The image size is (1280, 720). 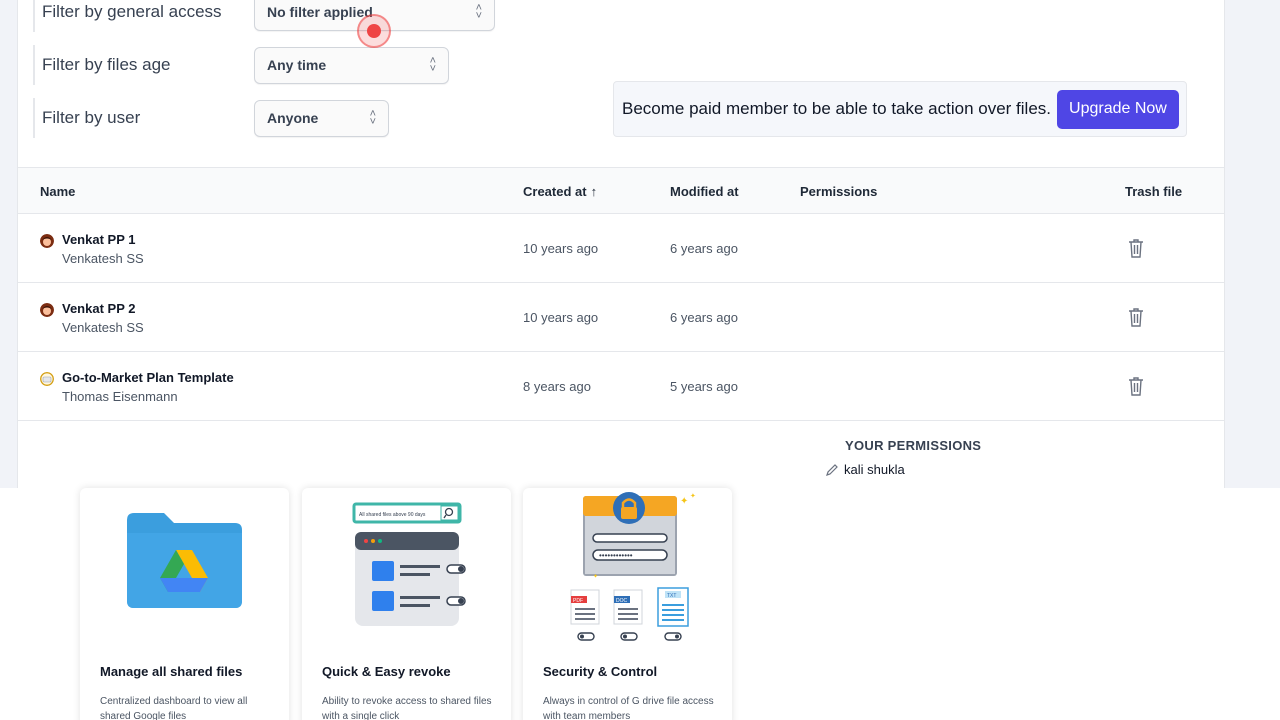 I want to click on card-title: Manage all shared files, so click(x=171, y=671).